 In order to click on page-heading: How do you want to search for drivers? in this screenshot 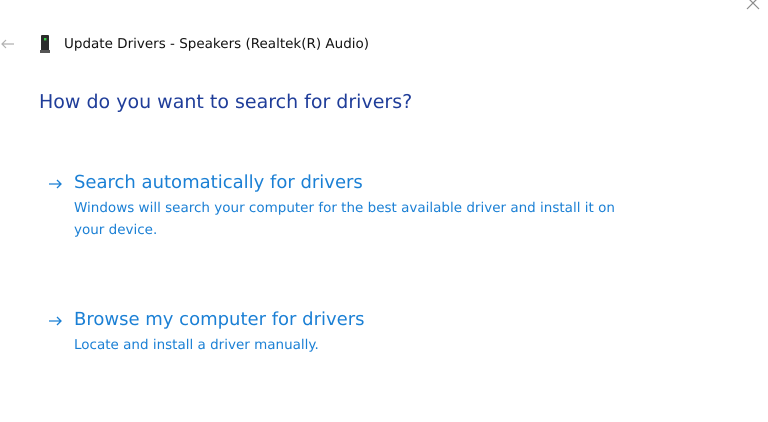, I will do `click(226, 102)`.